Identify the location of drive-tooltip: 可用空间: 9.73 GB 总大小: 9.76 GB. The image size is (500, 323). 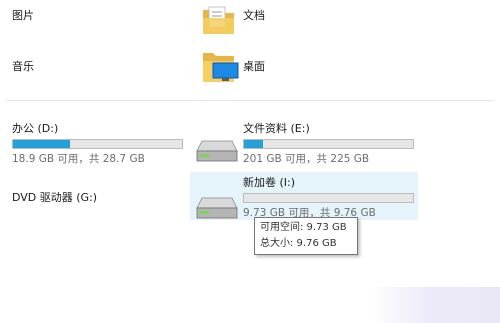
(306, 236).